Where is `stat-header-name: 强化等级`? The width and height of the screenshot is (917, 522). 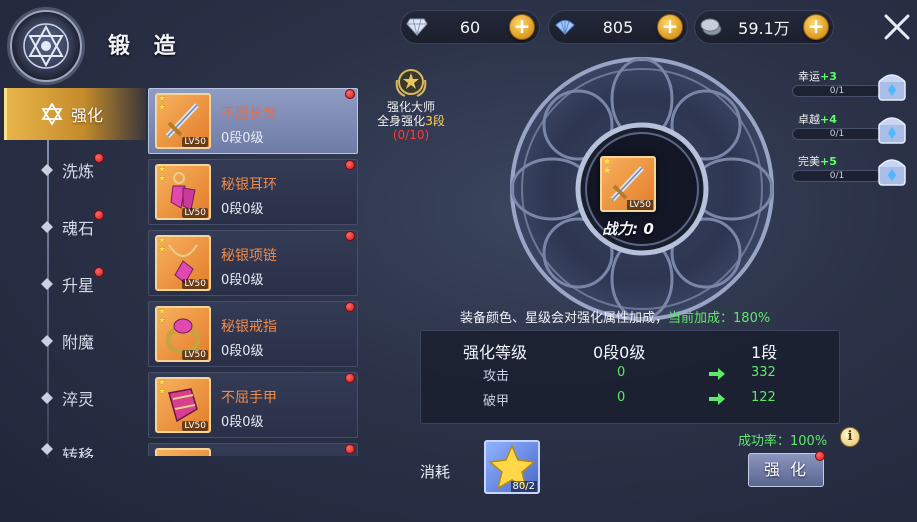 stat-header-name: 强化等级 is located at coordinates (495, 352).